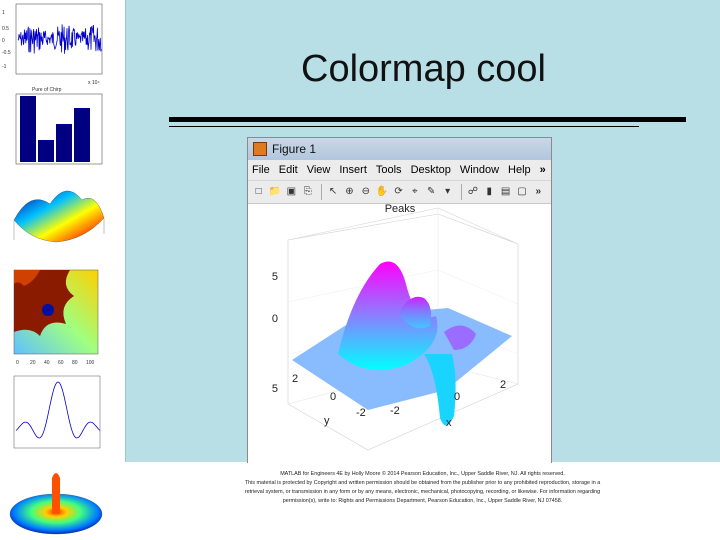 This screenshot has height=540, width=720. What do you see at coordinates (56, 317) in the screenshot?
I see `thumb-fractal: 0 20 40 60 80 100` at bounding box center [56, 317].